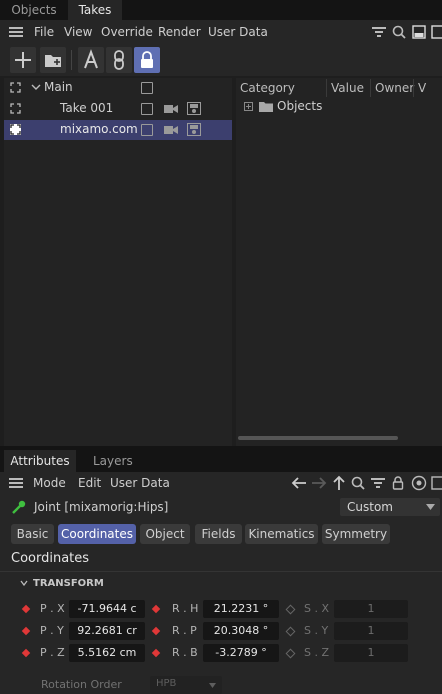 The image size is (442, 694). What do you see at coordinates (34, 10) in the screenshot?
I see `tab-objects: Objects` at bounding box center [34, 10].